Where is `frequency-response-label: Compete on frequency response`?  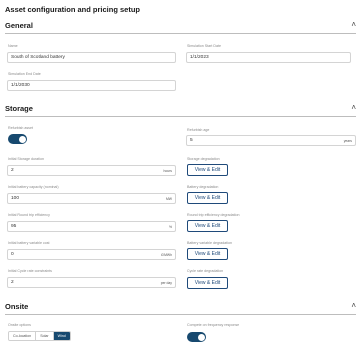
frequency-response-label: Compete on frequency response is located at coordinates (213, 325).